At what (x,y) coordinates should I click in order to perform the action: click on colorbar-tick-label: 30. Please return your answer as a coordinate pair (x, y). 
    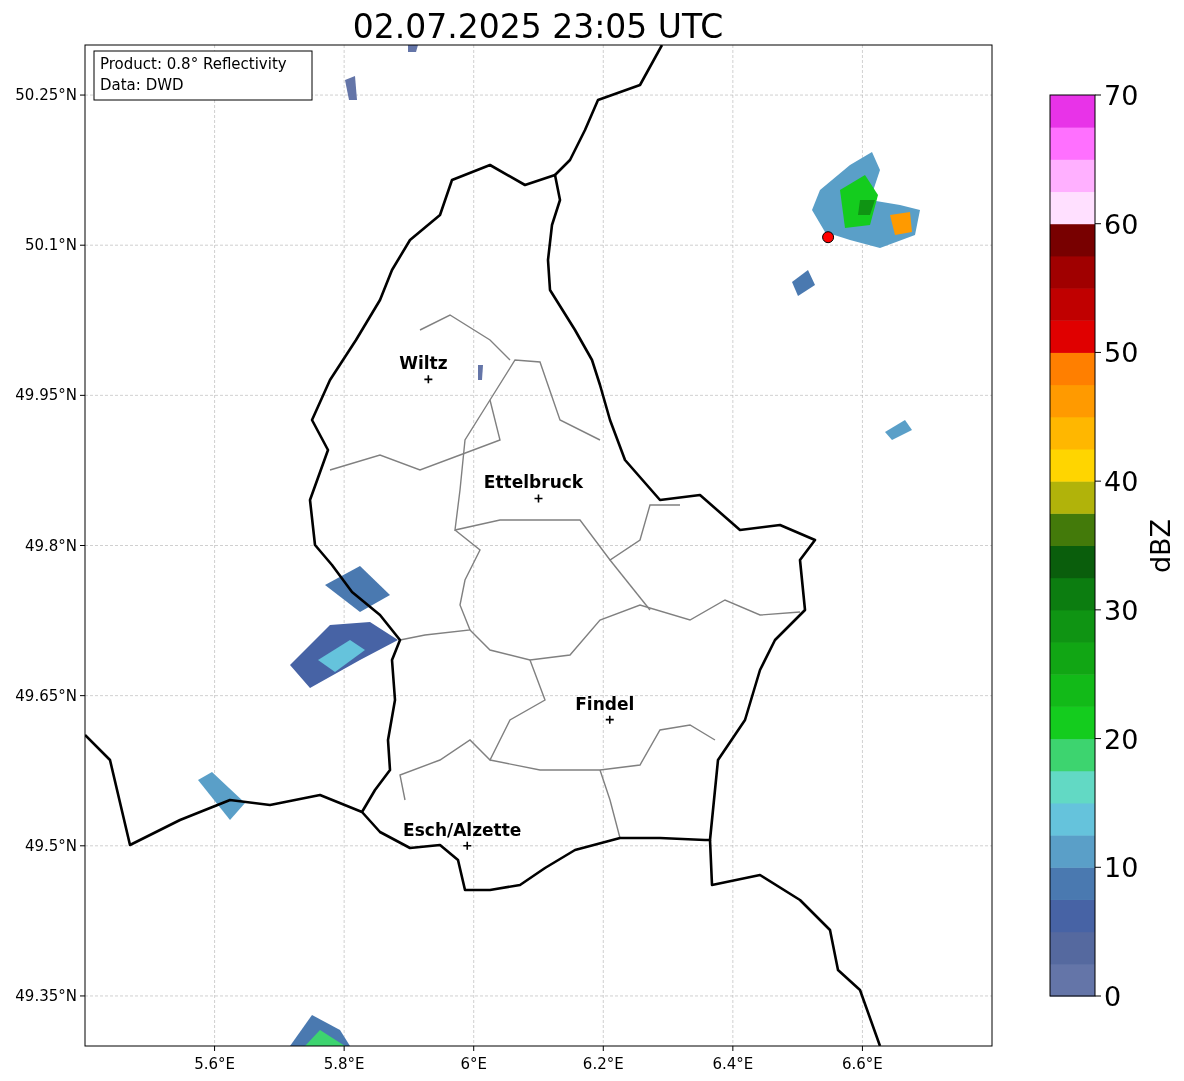
    Looking at the image, I should click on (1121, 610).